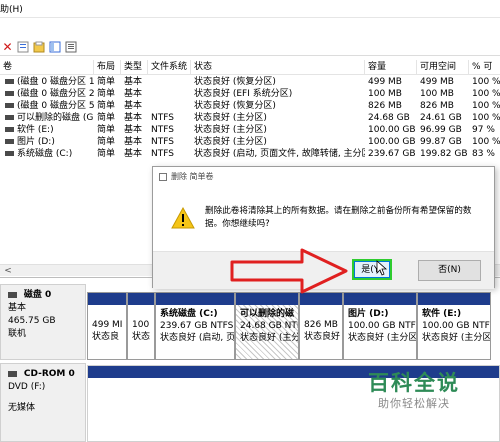  I want to click on cell-percent: 83 %, so click(483, 154).